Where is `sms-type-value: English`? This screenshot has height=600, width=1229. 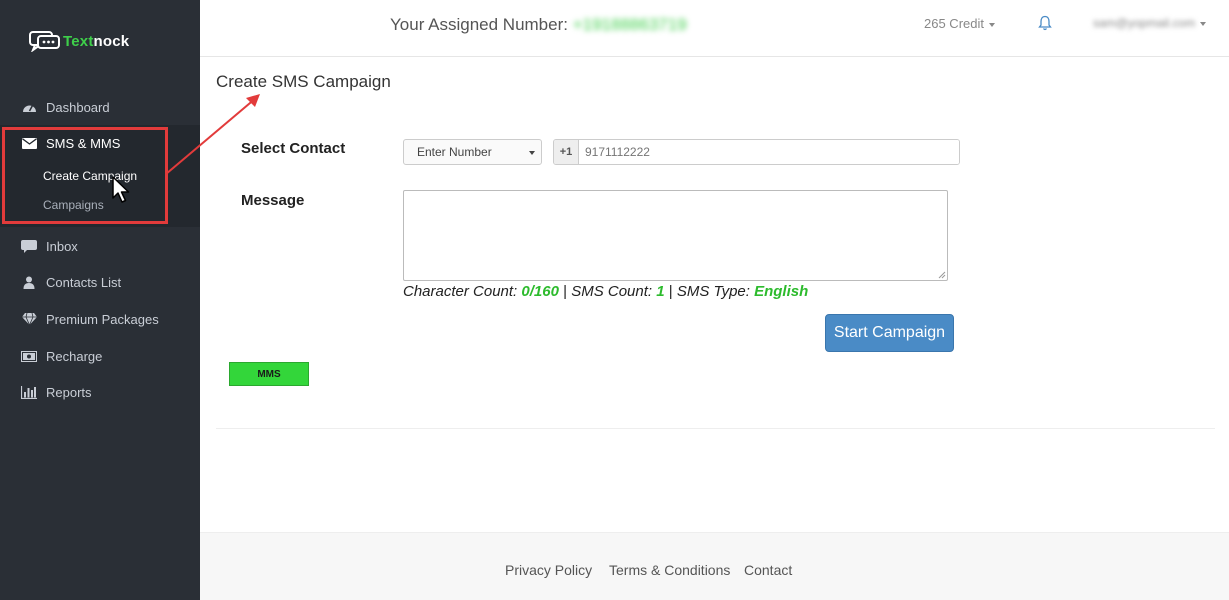 sms-type-value: English is located at coordinates (781, 291).